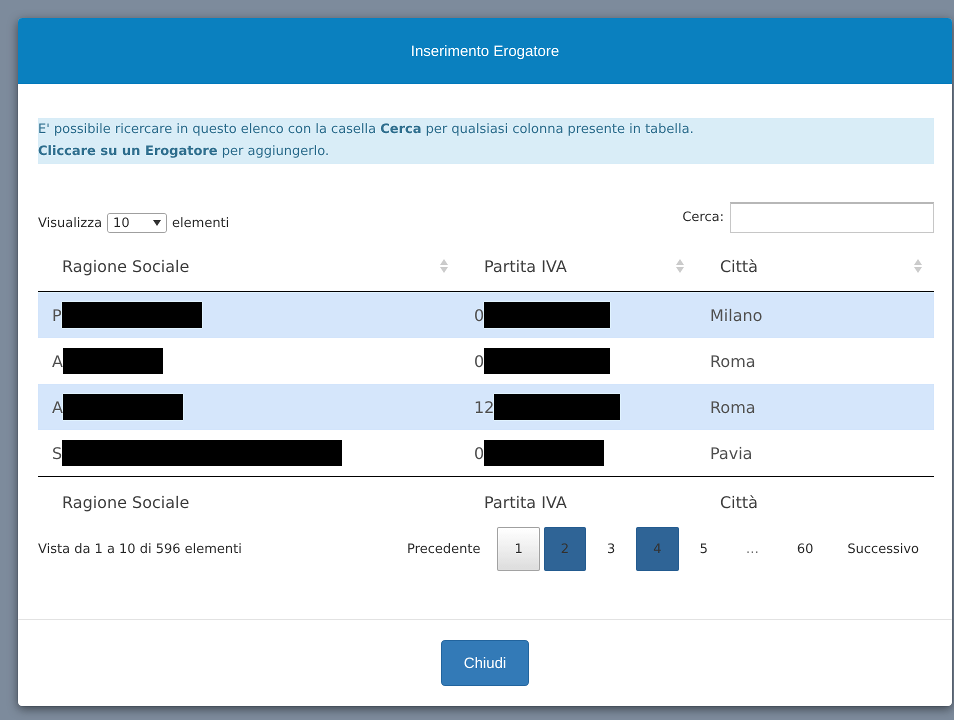 Image resolution: width=954 pixels, height=720 pixels. I want to click on column-footer: Partita IVA, so click(525, 502).